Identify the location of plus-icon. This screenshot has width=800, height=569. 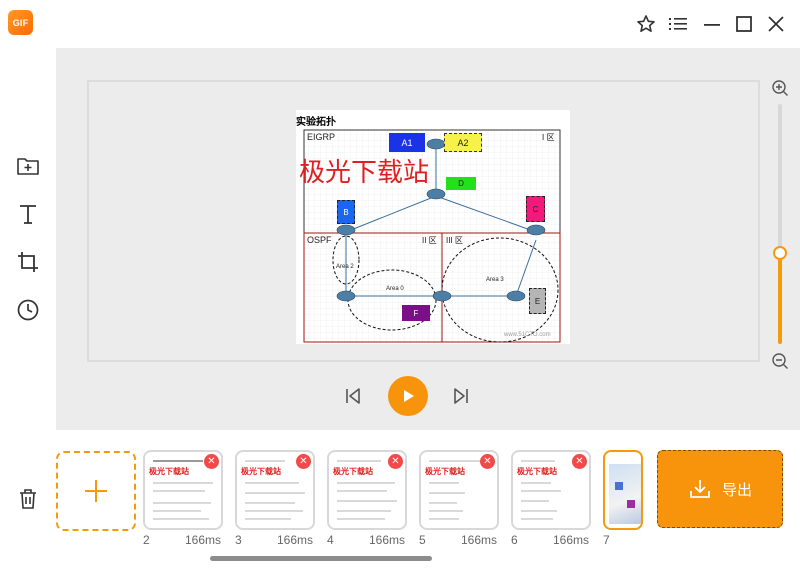
(96, 491).